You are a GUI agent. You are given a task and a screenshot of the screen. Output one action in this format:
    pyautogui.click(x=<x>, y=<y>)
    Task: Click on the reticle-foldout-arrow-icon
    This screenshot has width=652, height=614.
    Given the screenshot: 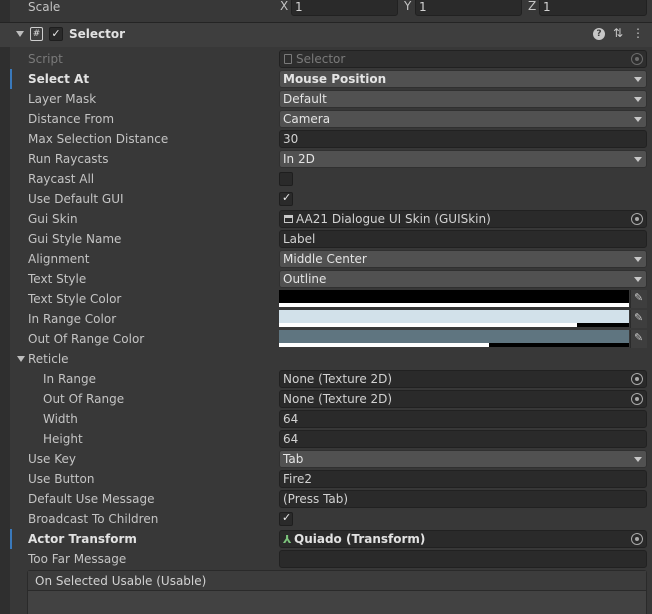 What is the action you would take?
    pyautogui.click(x=21, y=359)
    